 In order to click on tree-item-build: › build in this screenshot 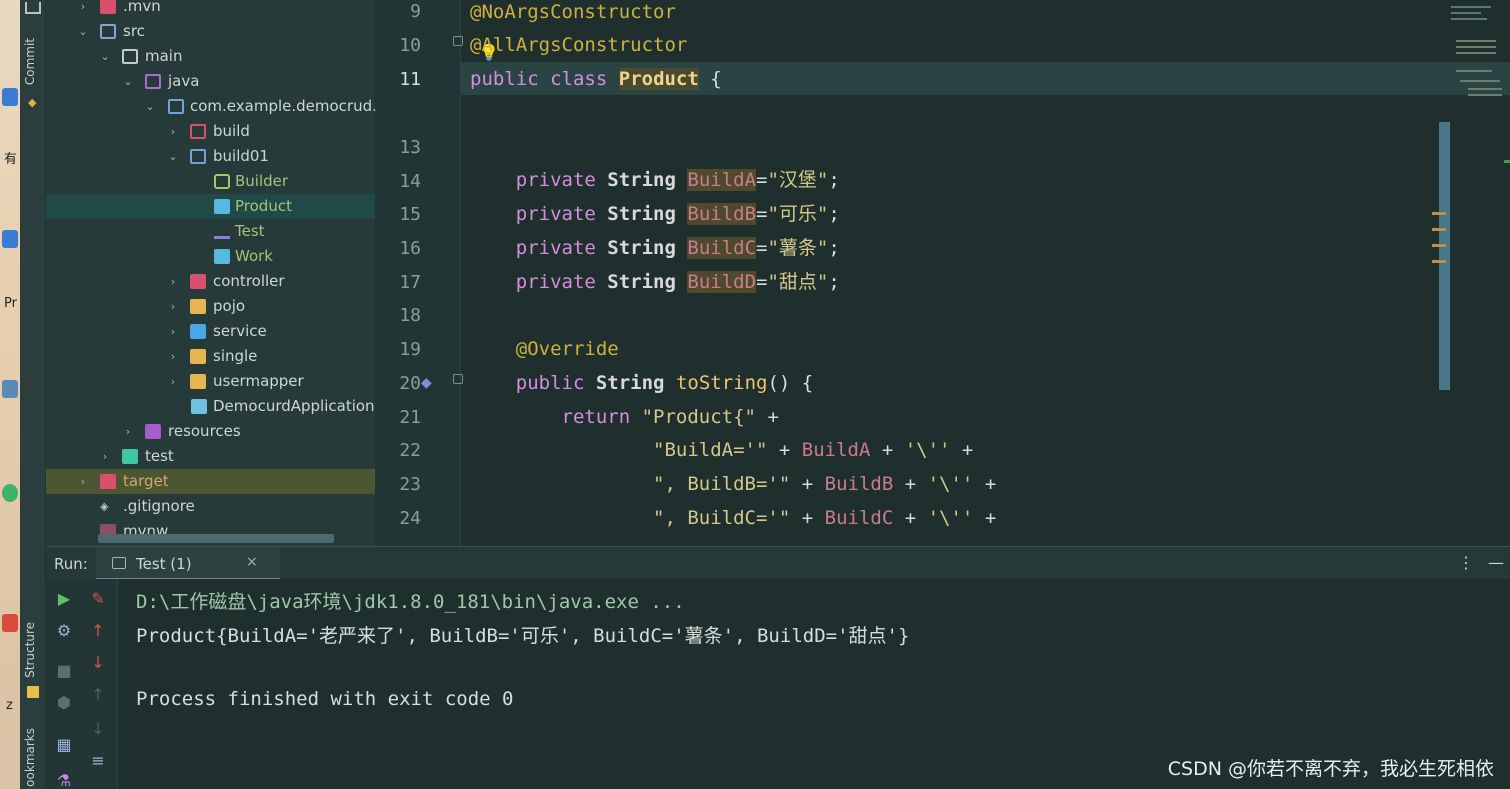, I will do `click(210, 131)`.